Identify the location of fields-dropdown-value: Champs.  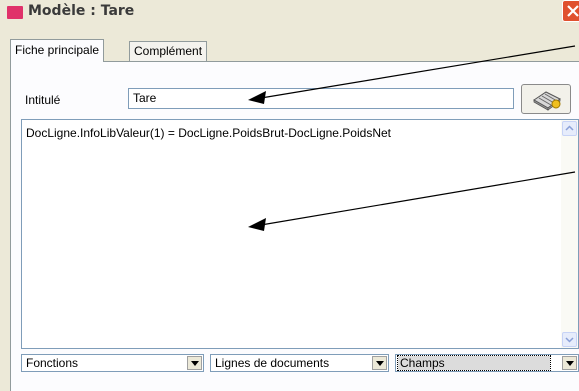
(474, 363).